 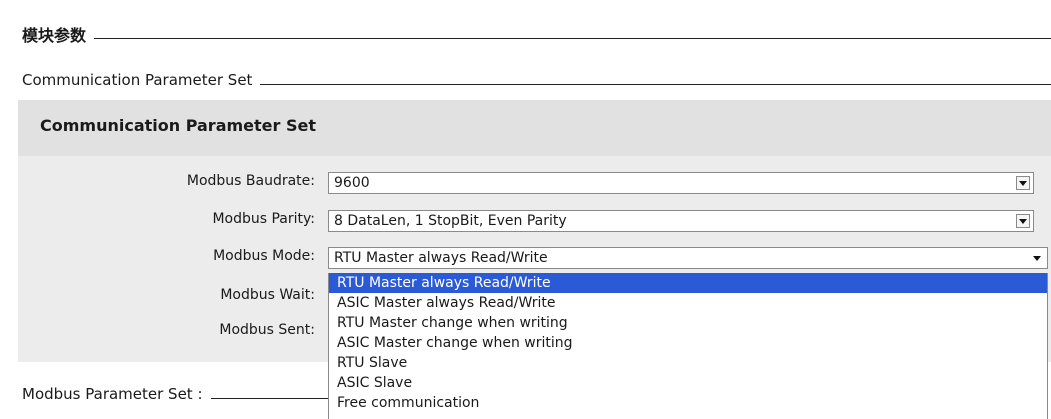 What do you see at coordinates (688, 258) in the screenshot?
I see `mode-select: RTU Master always Read/Write` at bounding box center [688, 258].